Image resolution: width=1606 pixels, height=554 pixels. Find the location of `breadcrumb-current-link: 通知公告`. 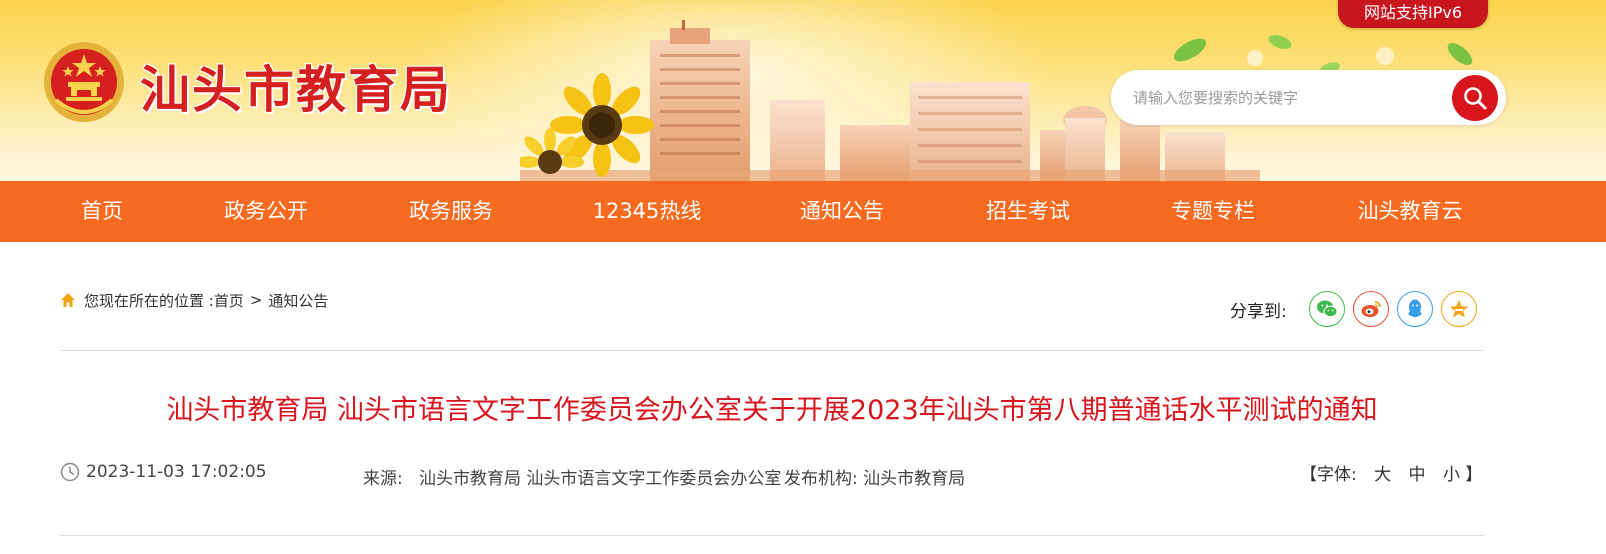

breadcrumb-current-link: 通知公告 is located at coordinates (298, 300).